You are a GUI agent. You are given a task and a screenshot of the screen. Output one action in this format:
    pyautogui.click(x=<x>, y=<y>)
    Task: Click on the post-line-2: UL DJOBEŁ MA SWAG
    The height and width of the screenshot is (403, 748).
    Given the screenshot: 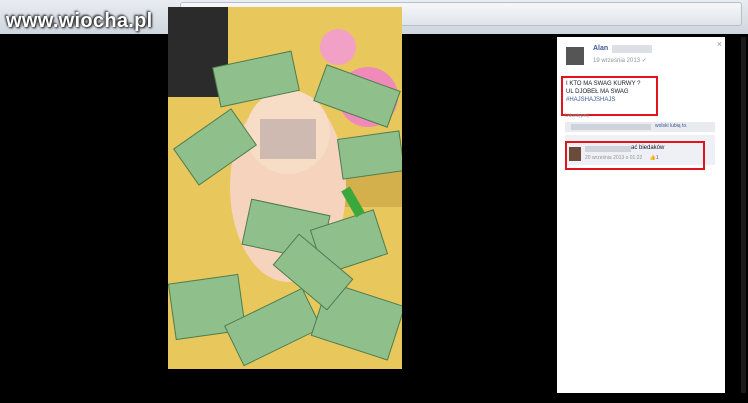 What is the action you would take?
    pyautogui.click(x=597, y=92)
    